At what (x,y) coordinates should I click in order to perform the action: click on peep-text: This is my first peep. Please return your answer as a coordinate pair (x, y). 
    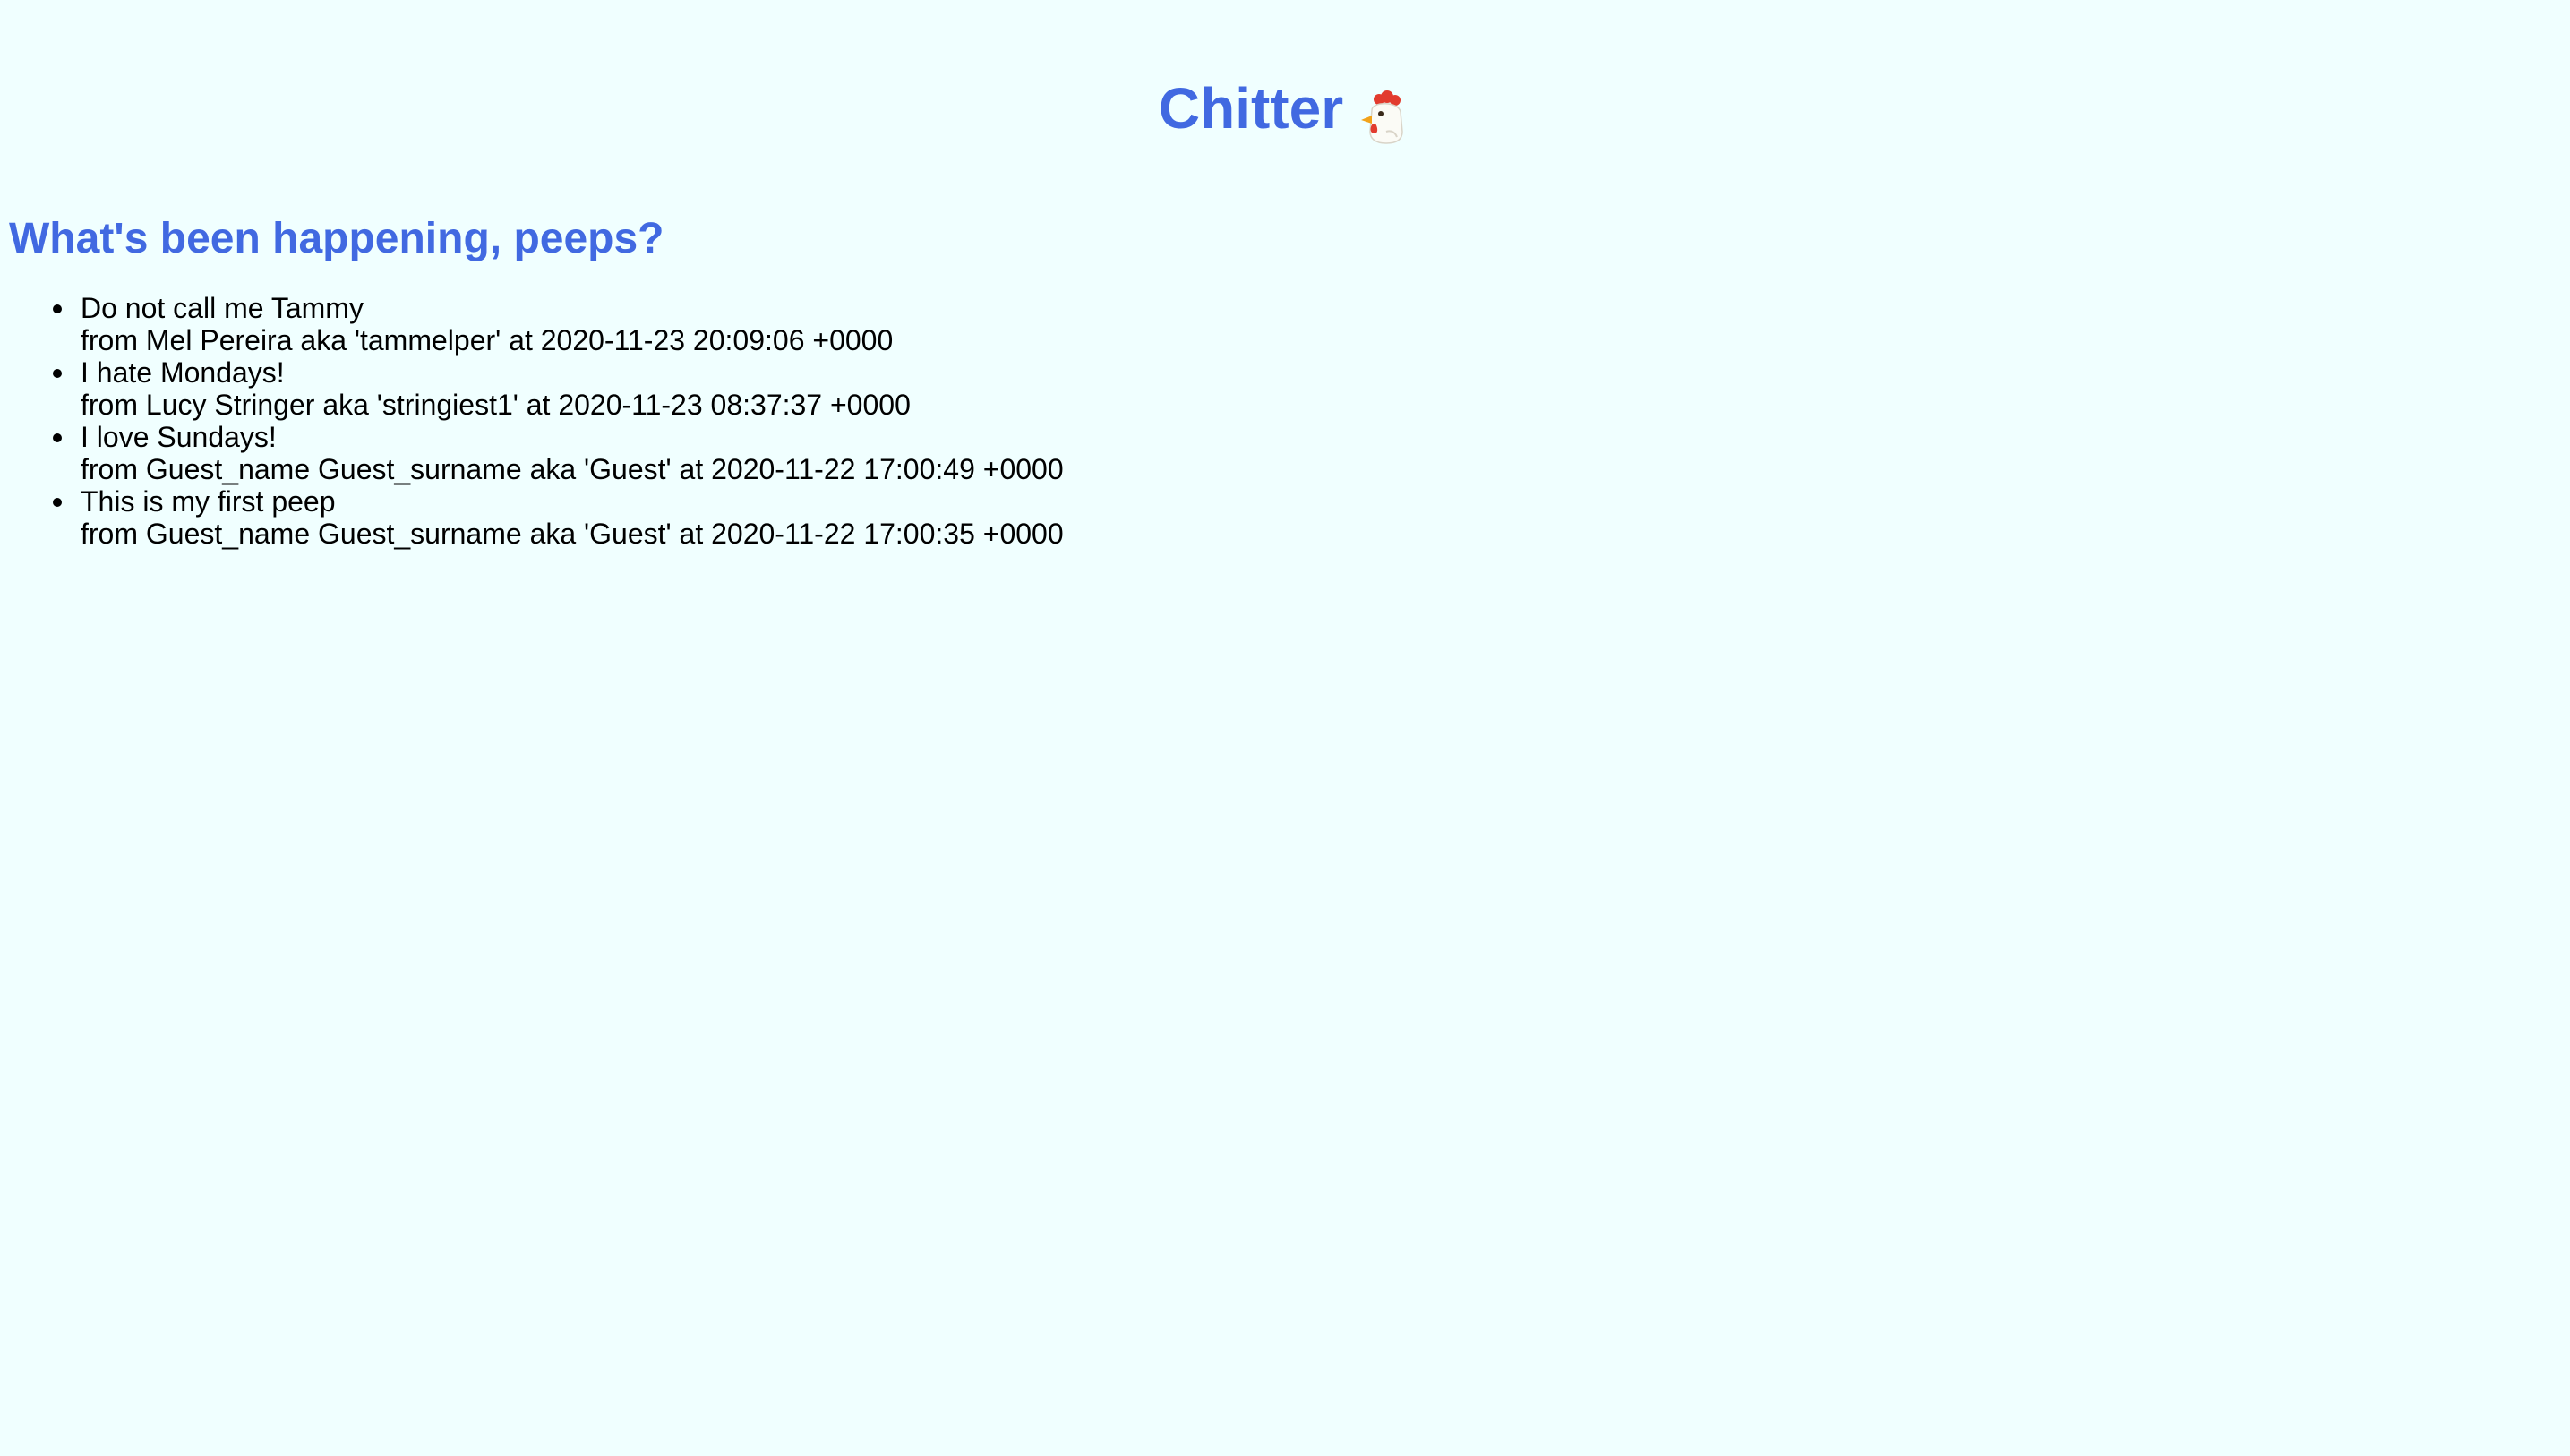
    Looking at the image, I should click on (208, 501).